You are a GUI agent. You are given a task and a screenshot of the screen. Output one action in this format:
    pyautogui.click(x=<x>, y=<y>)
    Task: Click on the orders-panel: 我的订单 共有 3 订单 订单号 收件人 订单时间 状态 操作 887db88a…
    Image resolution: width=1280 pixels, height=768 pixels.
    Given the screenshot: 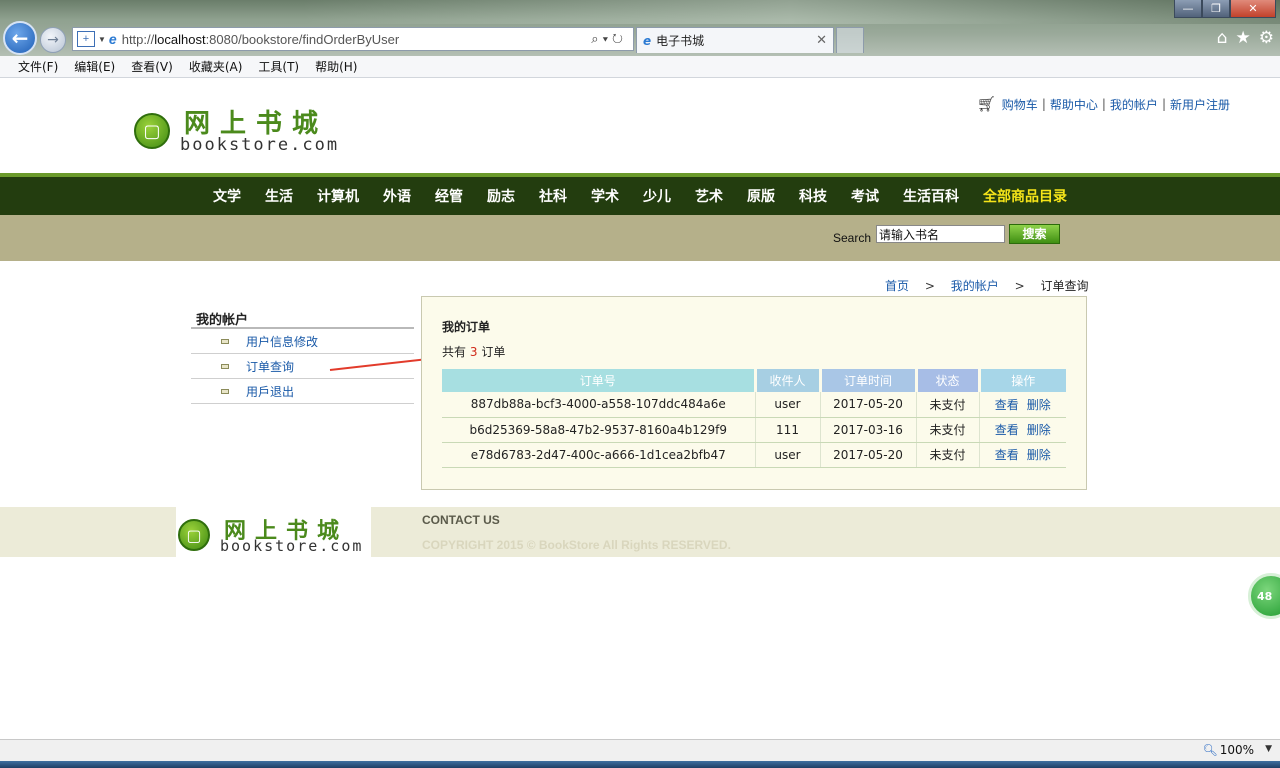 What is the action you would take?
    pyautogui.click(x=754, y=393)
    